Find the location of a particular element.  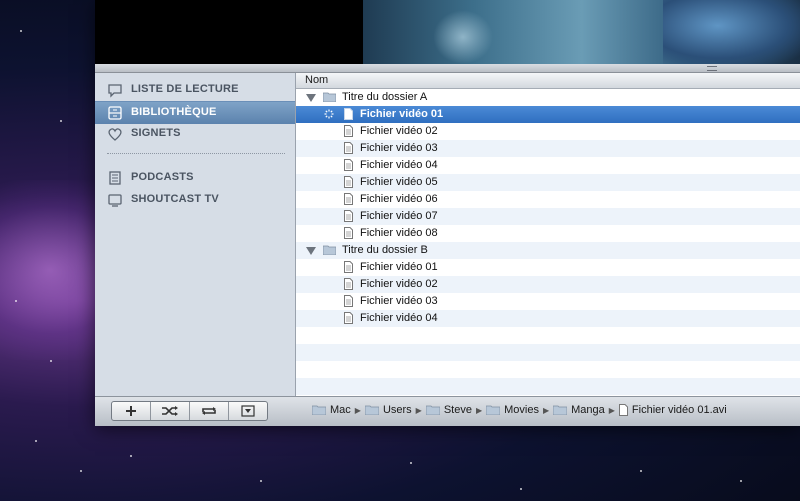

path-crumb: Mac ▶ is located at coordinates (338, 410).